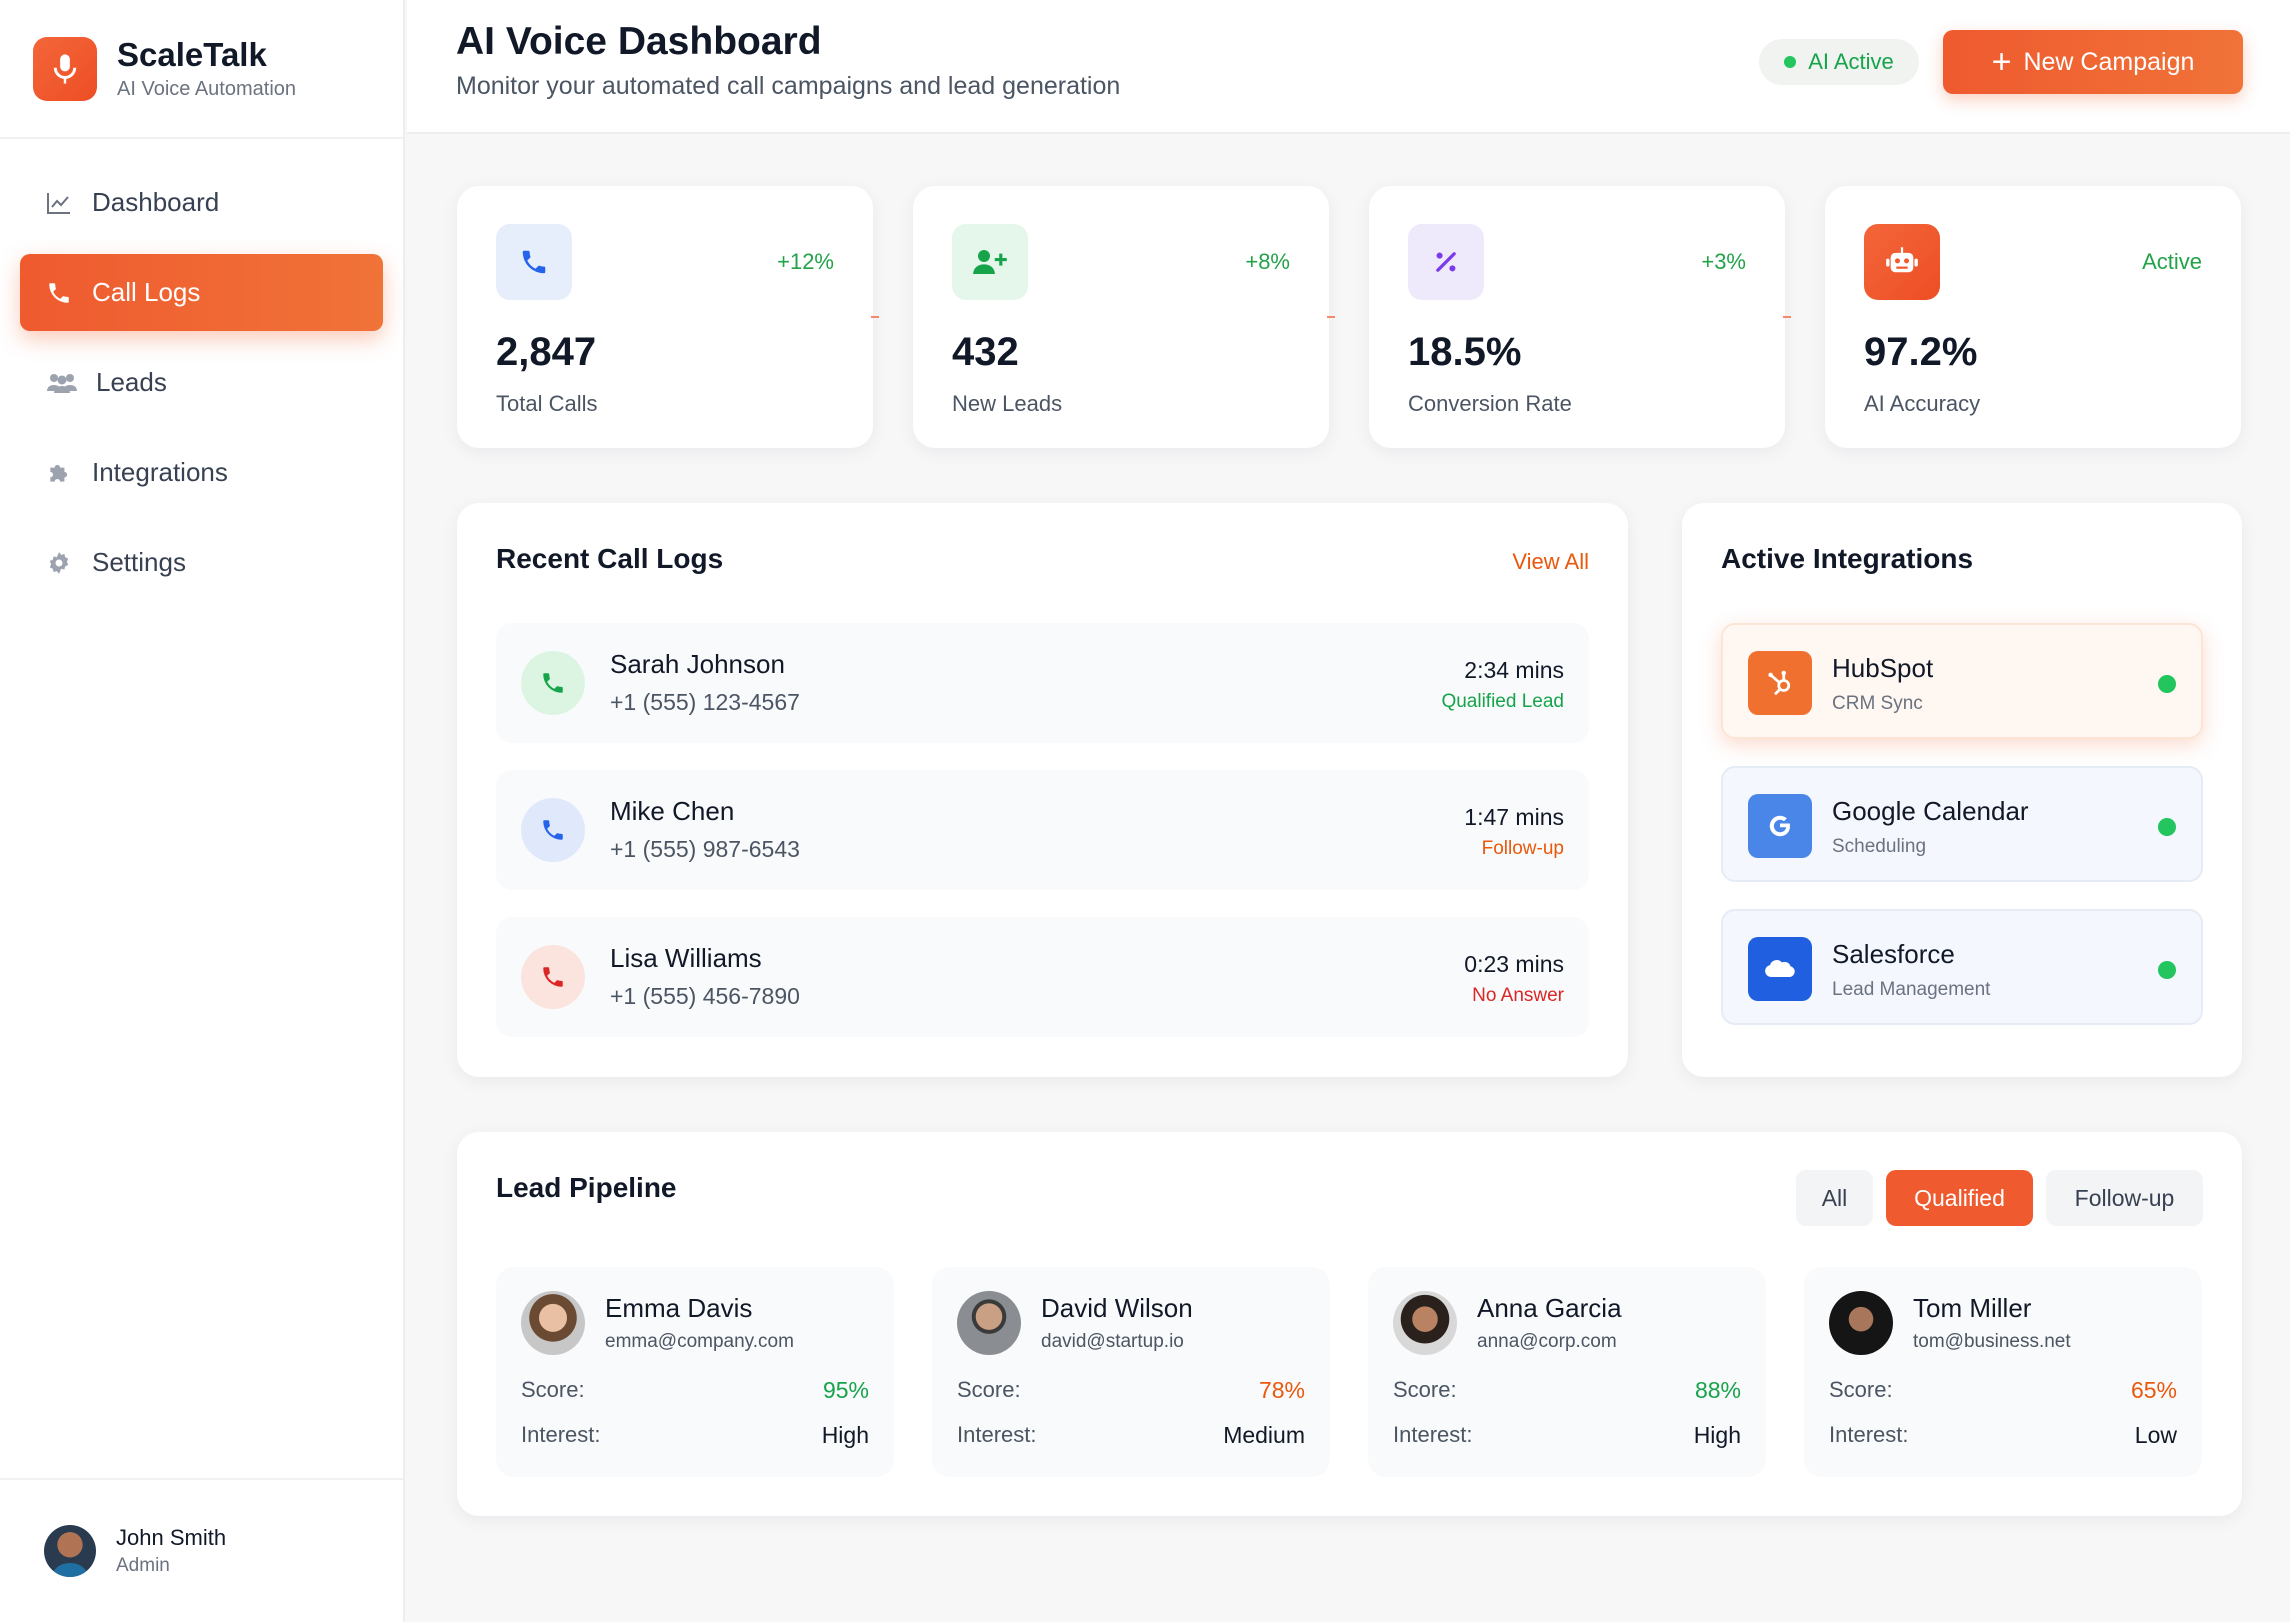 The width and height of the screenshot is (2290, 1622). Describe the element at coordinates (705, 996) in the screenshot. I see `caller-phone: +1 (555) 456-7890` at that location.